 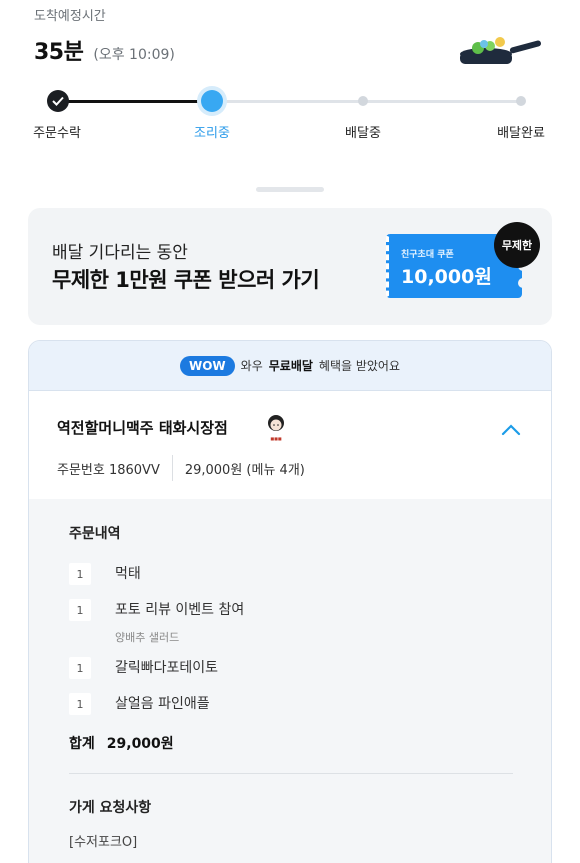 What do you see at coordinates (135, 101) in the screenshot?
I see `progress-track-done` at bounding box center [135, 101].